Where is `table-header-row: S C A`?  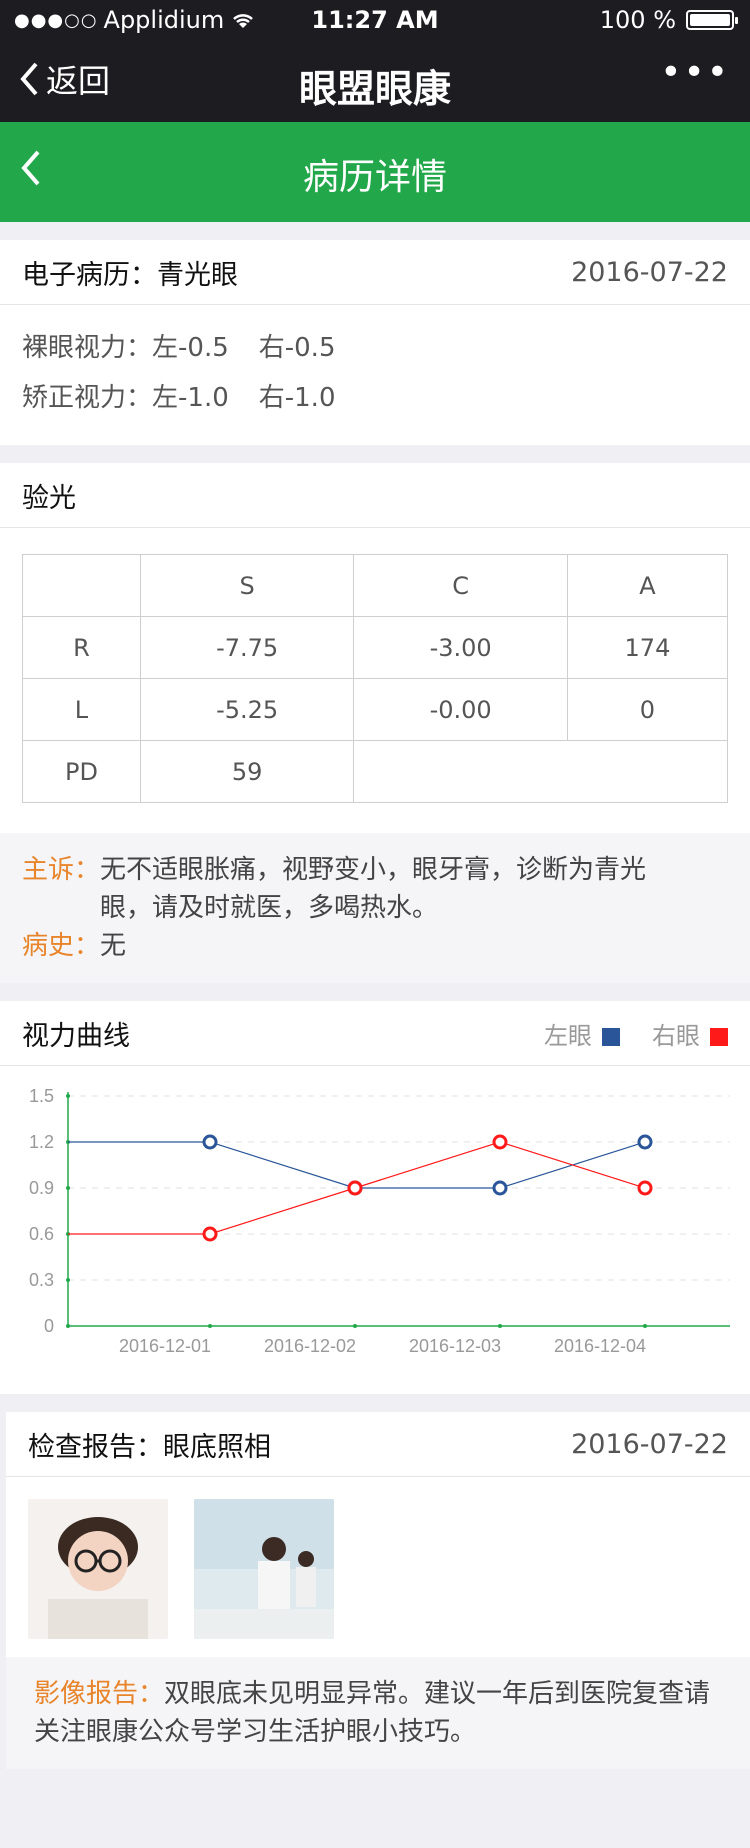 table-header-row: S C A is located at coordinates (375, 585).